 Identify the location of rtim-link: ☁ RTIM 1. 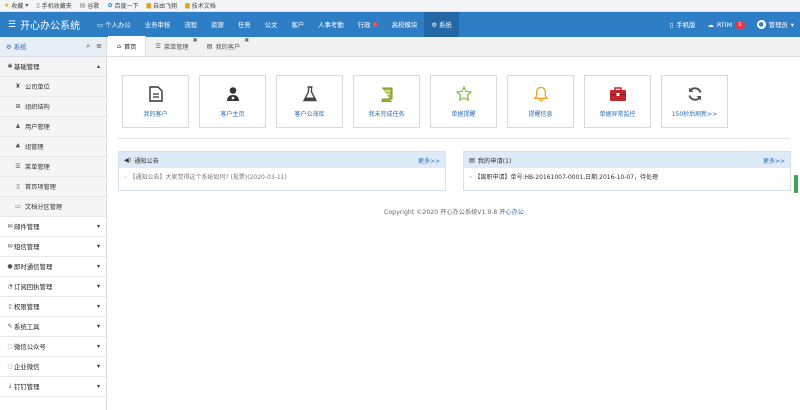
(726, 24).